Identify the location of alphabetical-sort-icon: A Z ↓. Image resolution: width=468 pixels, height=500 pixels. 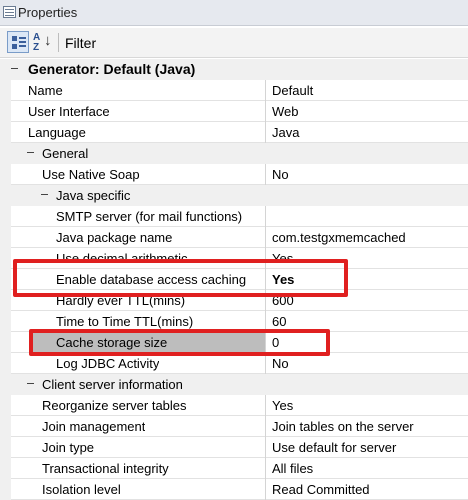
(43, 42).